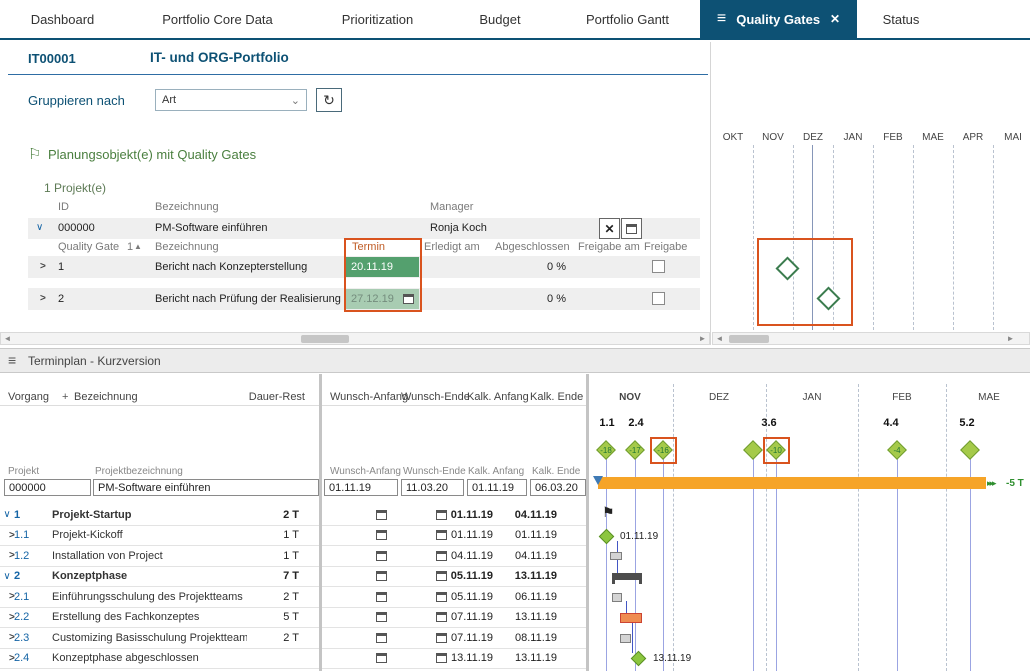  Describe the element at coordinates (627, 576) in the screenshot. I see `gantt-summary-bar` at that location.